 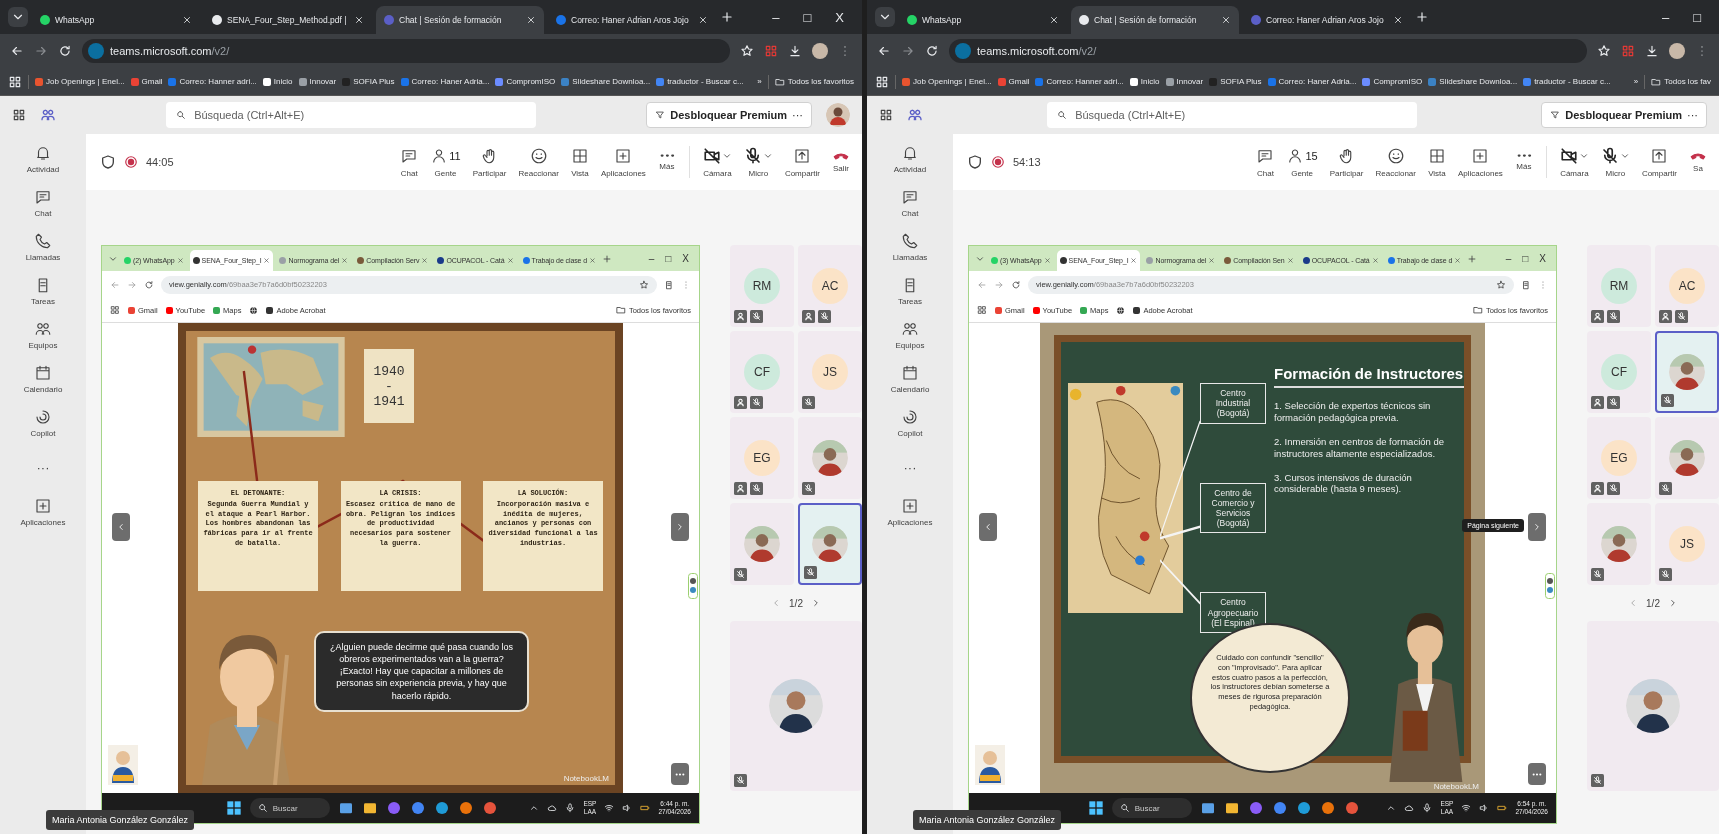 I want to click on cloud-icon, so click(x=1409, y=808).